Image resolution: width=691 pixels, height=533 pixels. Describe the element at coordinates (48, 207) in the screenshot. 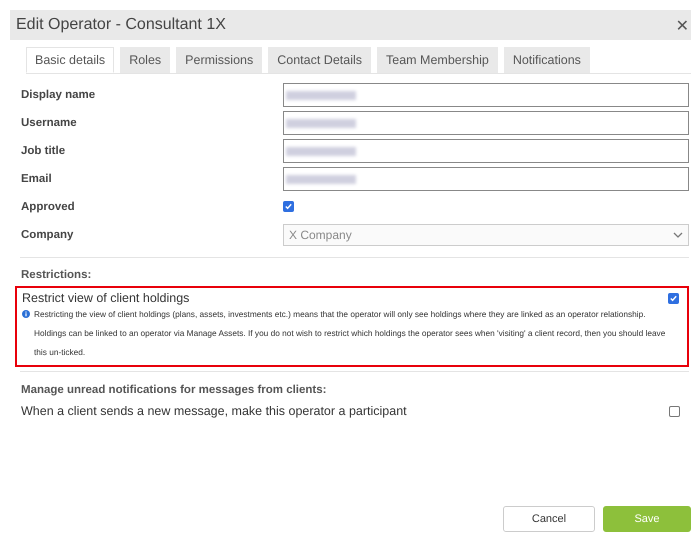

I see `field-label: Approved` at that location.